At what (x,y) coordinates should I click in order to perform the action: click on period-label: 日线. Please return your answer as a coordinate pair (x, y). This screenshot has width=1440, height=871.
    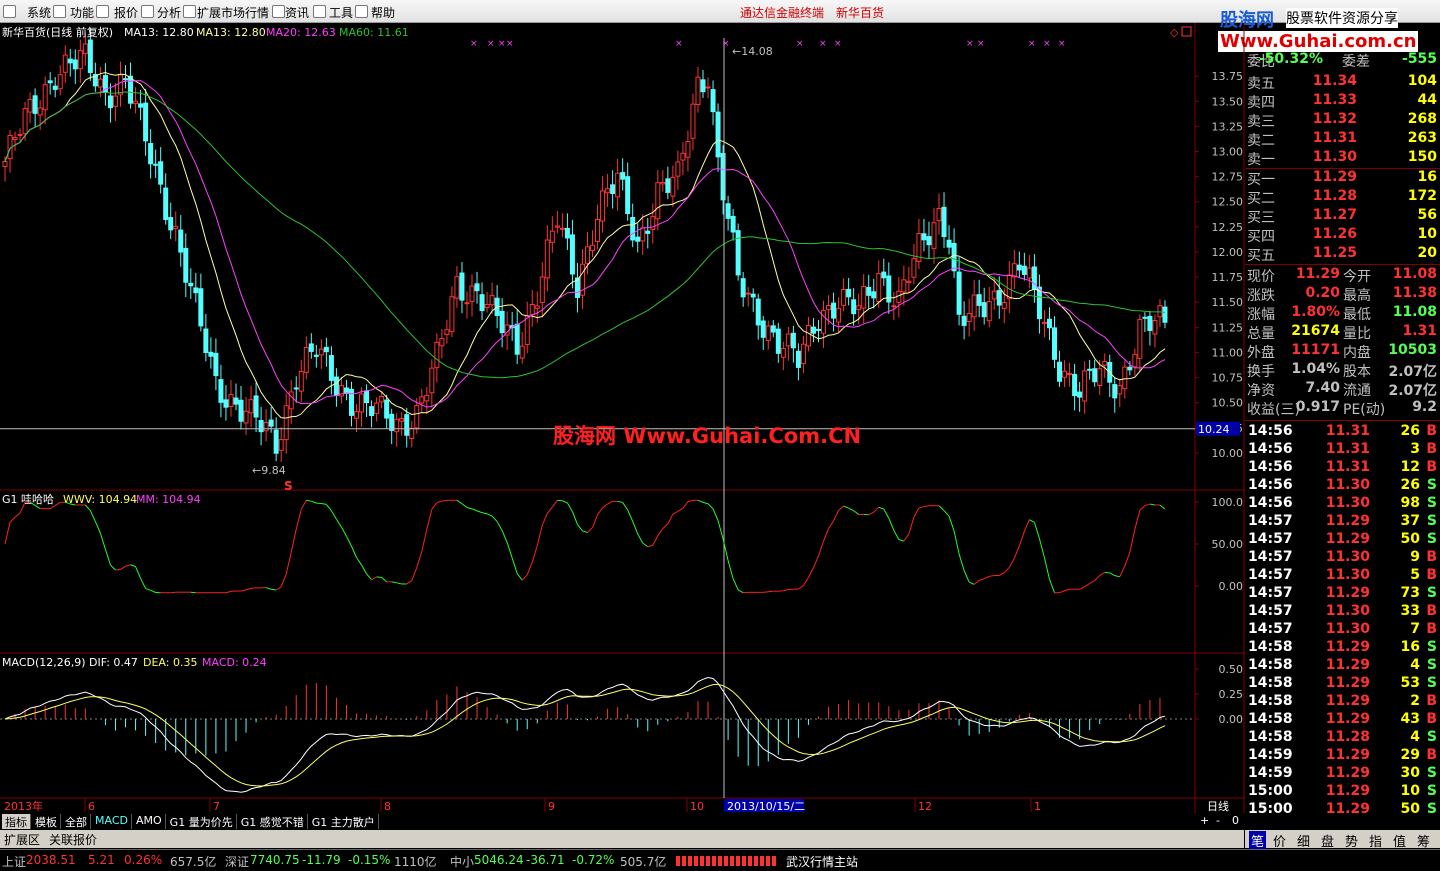
    Looking at the image, I should click on (1218, 806).